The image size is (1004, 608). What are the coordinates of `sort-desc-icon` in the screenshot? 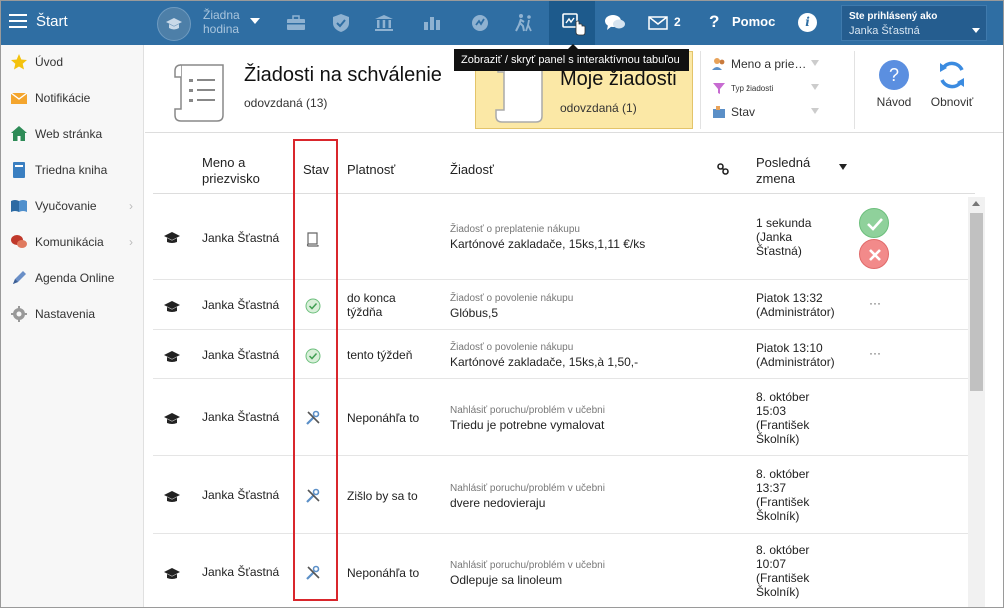 It's located at (843, 167).